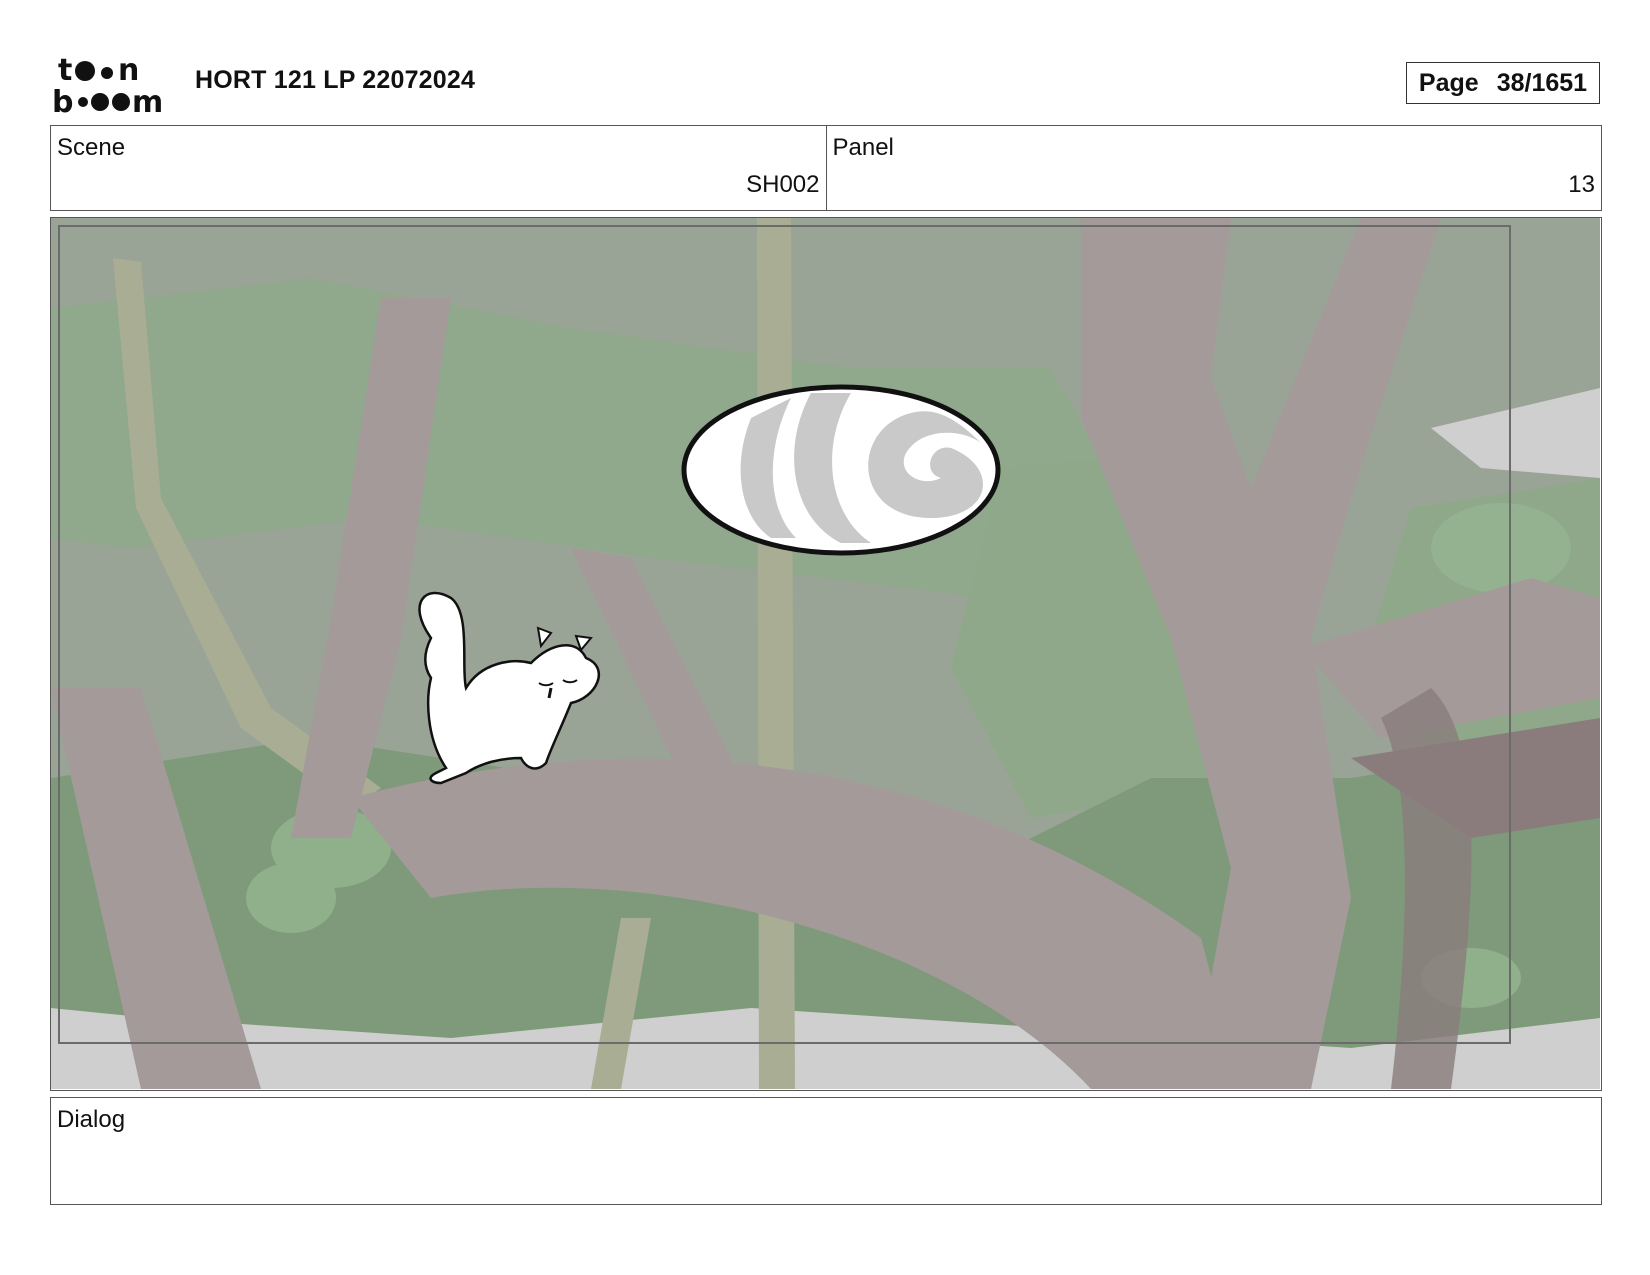  I want to click on panel-label: Panel, so click(863, 147).